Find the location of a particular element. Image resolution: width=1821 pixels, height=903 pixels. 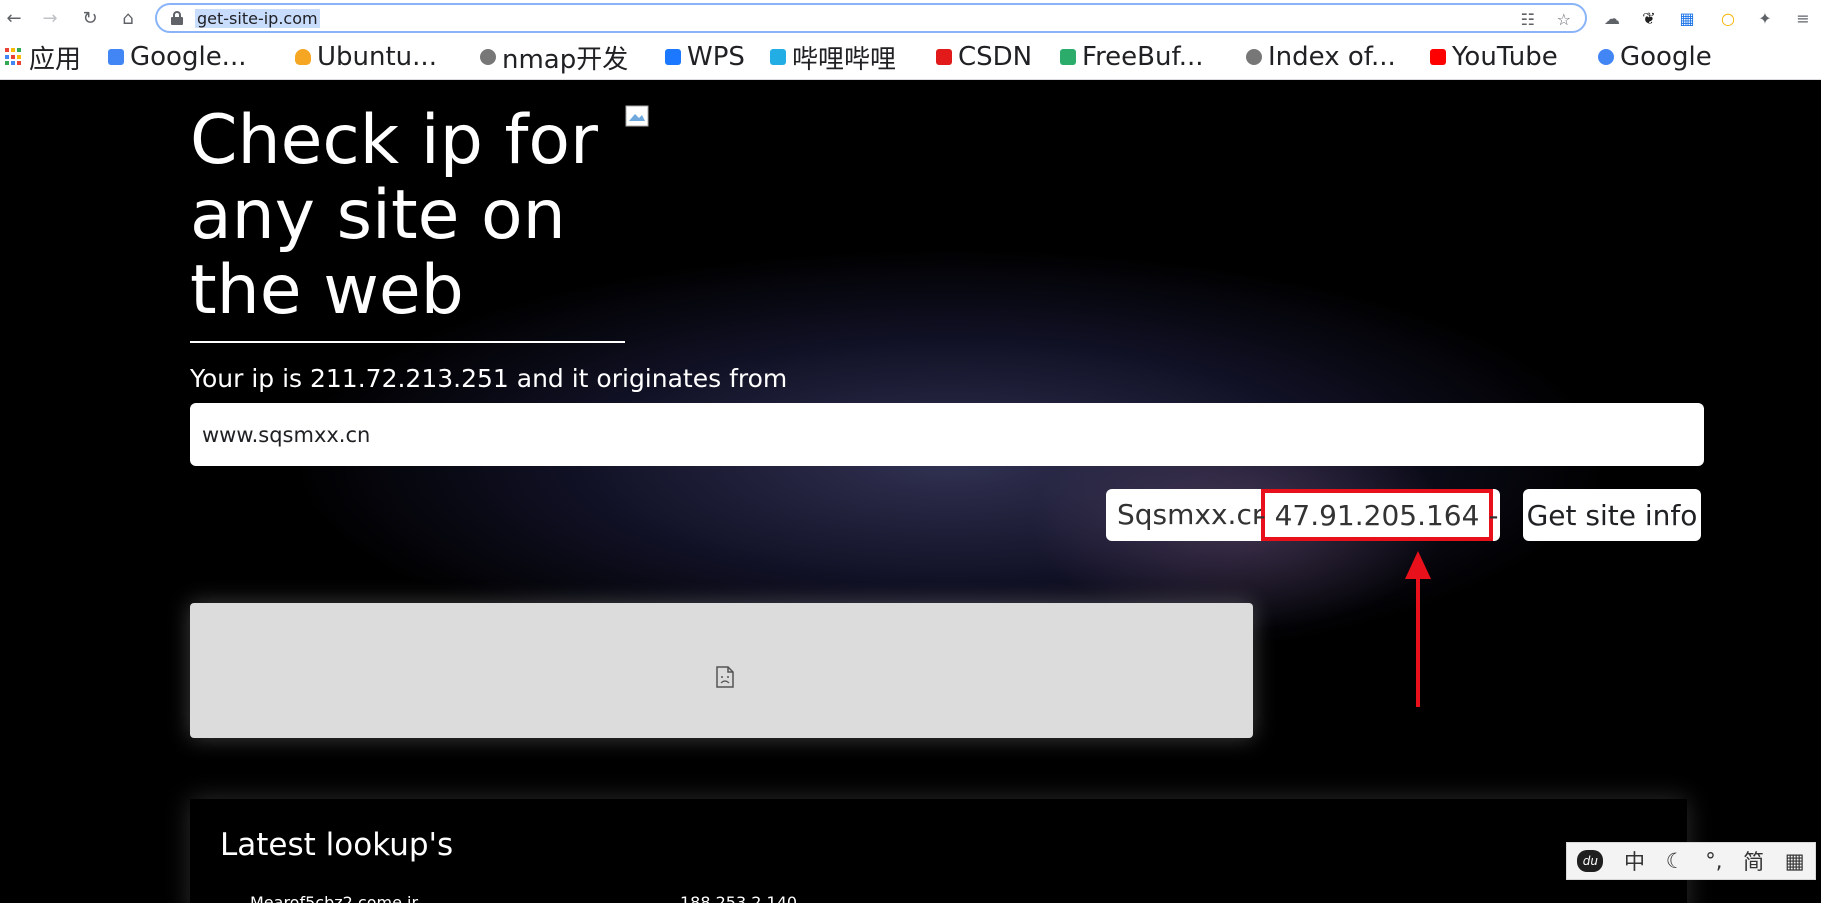

youtube-icon is located at coordinates (1438, 57).